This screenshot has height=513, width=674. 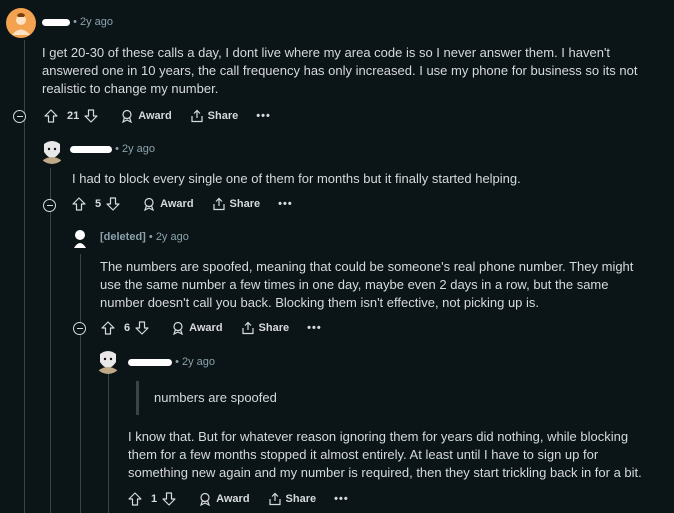 I want to click on vote-count: 5, so click(x=98, y=204).